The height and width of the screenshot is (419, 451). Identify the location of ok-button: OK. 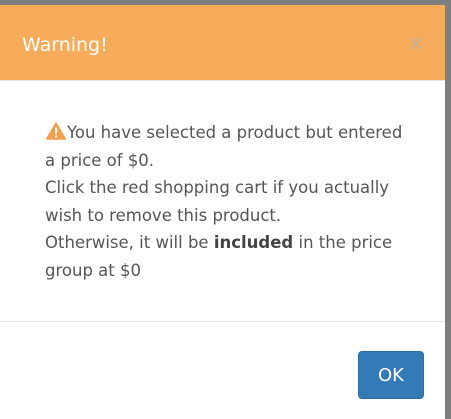
(391, 375).